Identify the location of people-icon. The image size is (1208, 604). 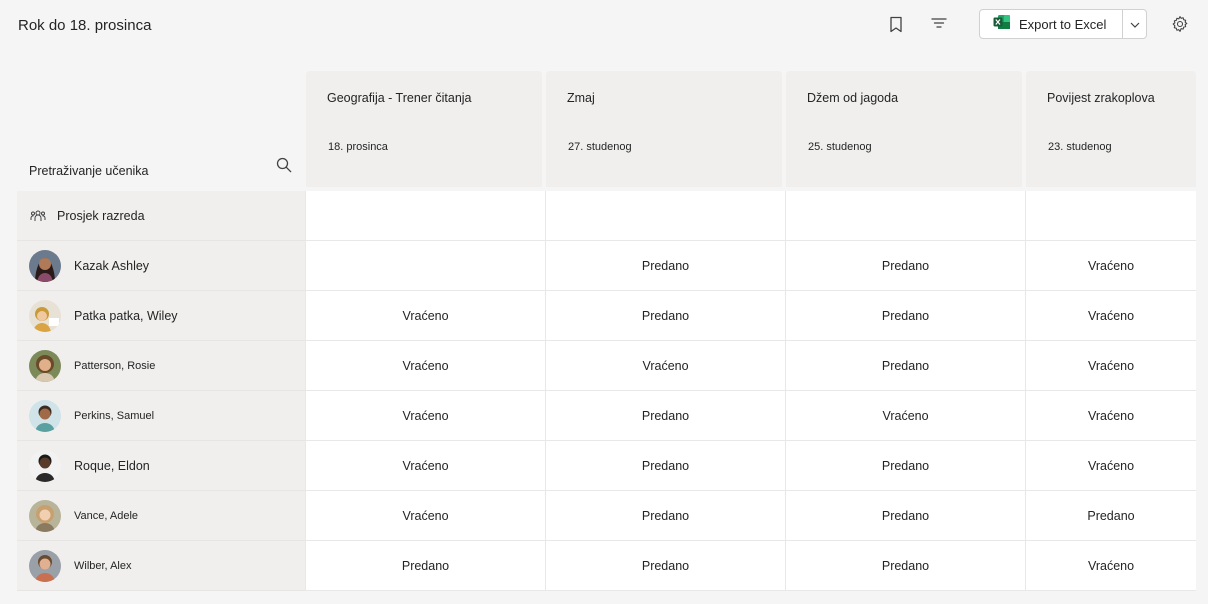
(38, 216).